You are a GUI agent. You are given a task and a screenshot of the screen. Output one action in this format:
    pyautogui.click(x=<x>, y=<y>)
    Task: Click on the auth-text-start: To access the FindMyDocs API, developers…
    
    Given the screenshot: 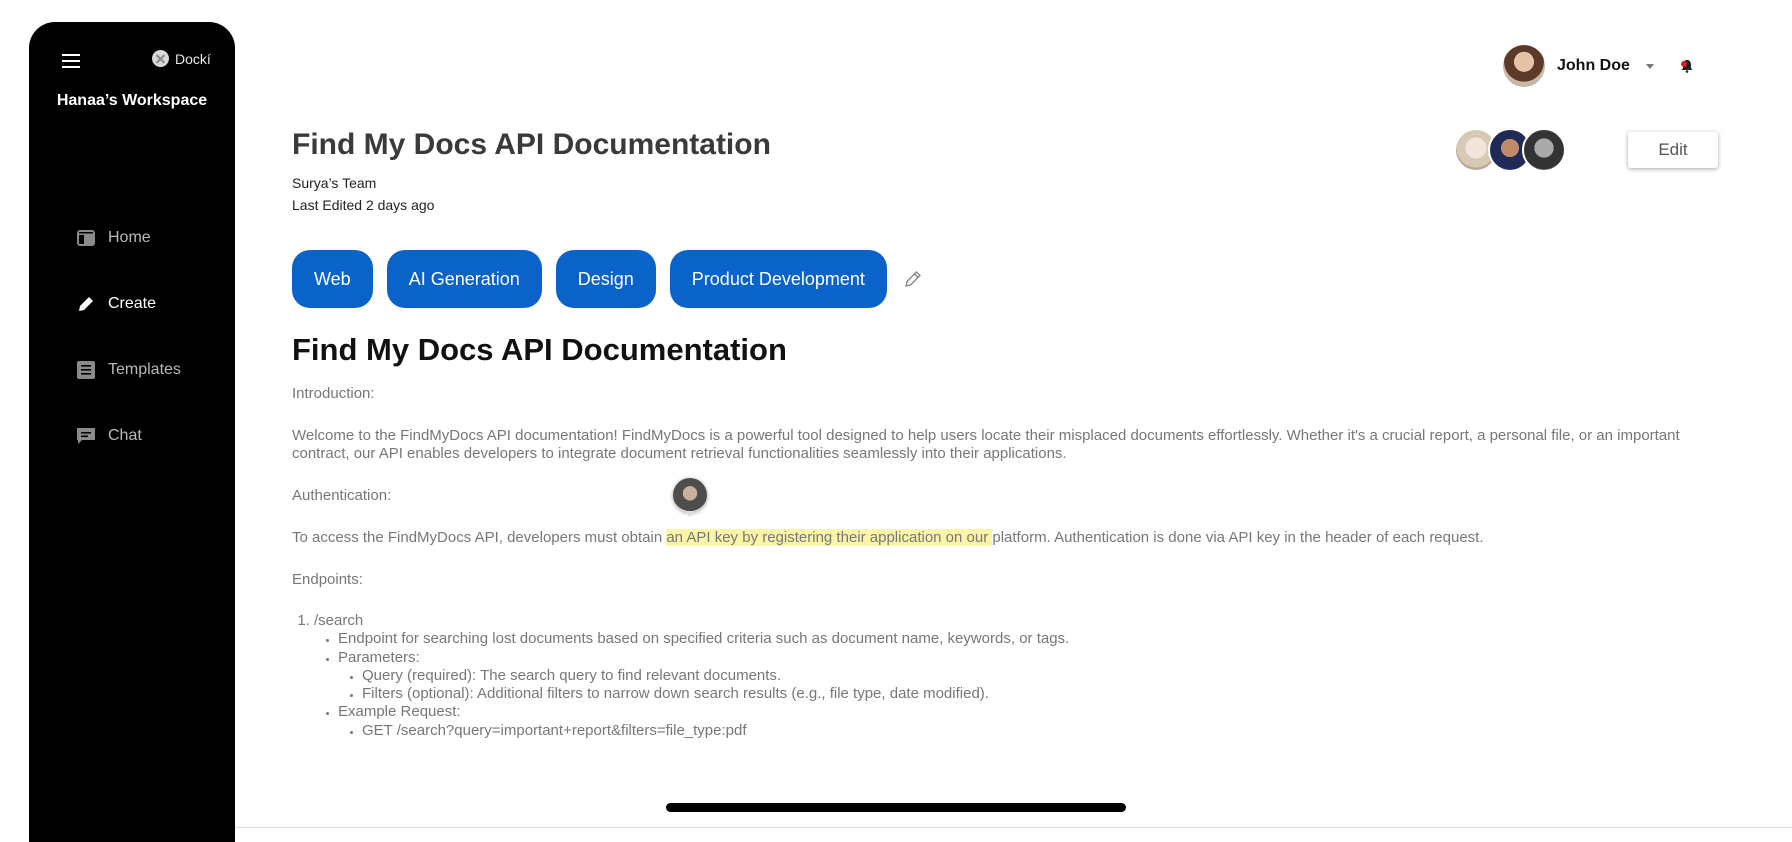 What is the action you would take?
    pyautogui.click(x=479, y=537)
    